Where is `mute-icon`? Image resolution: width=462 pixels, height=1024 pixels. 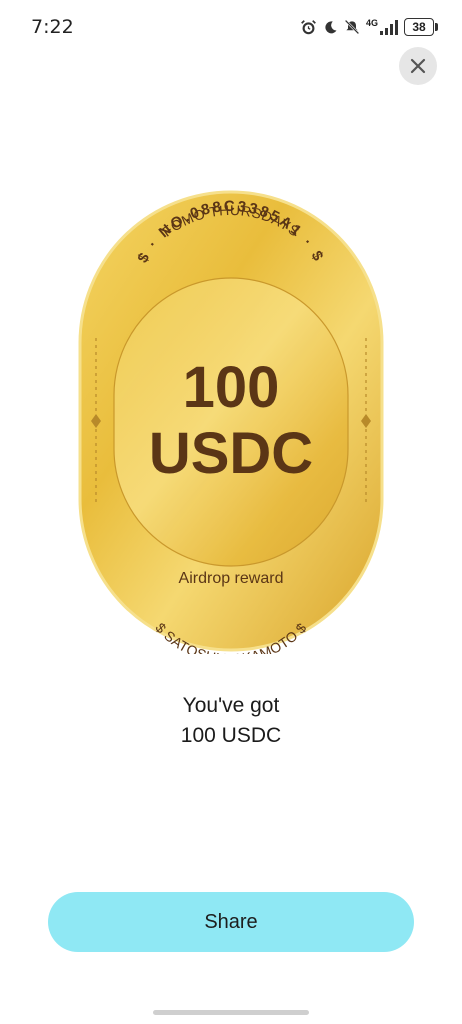 mute-icon is located at coordinates (352, 27).